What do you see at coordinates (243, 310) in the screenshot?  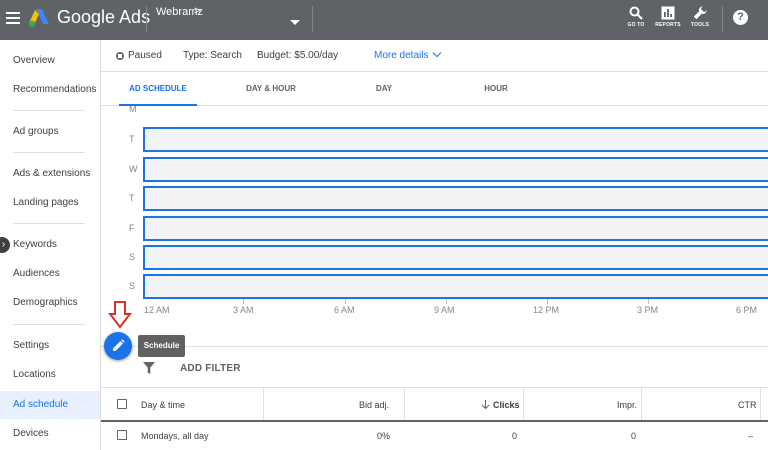 I see `hour-label: 3 AM` at bounding box center [243, 310].